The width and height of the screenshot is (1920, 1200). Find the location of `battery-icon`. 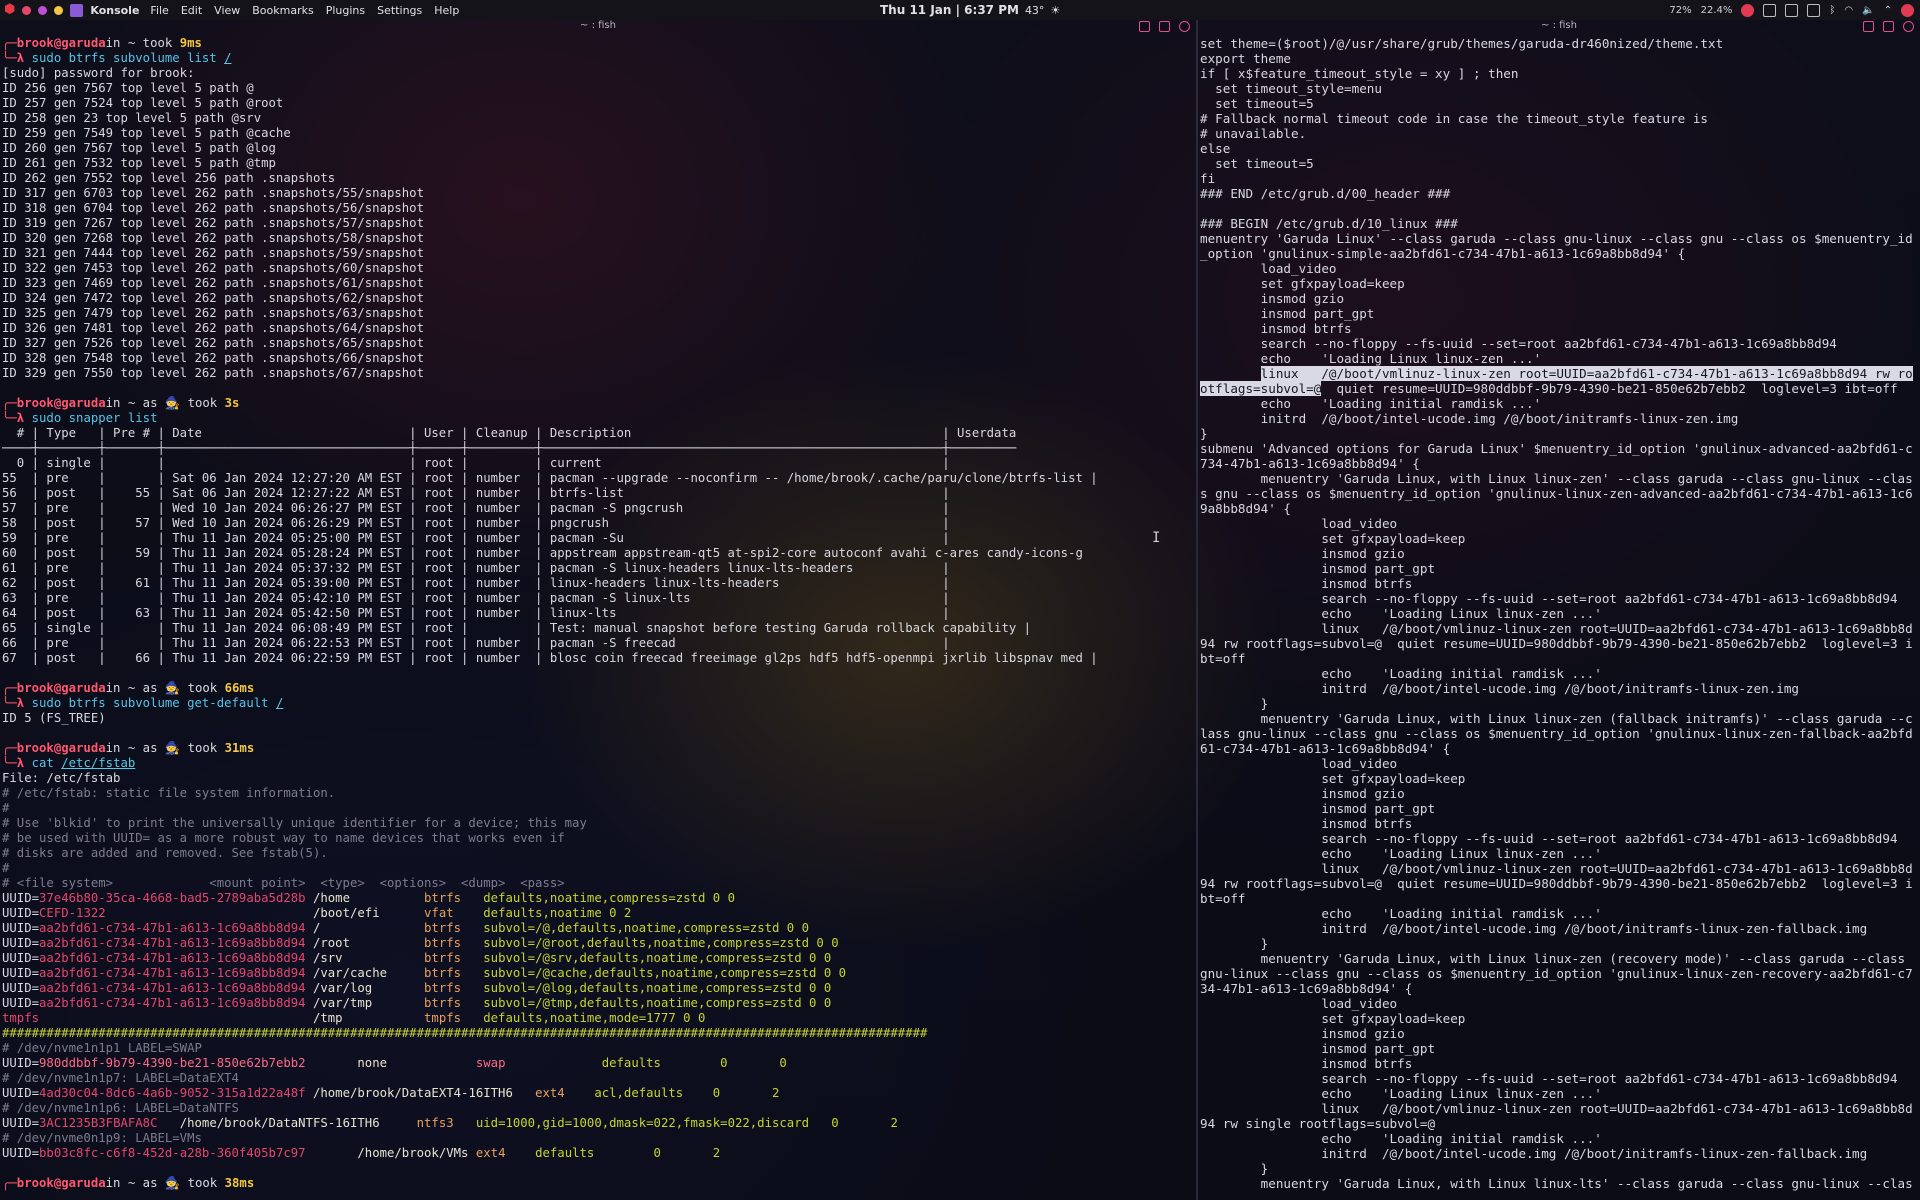

battery-icon is located at coordinates (1814, 10).